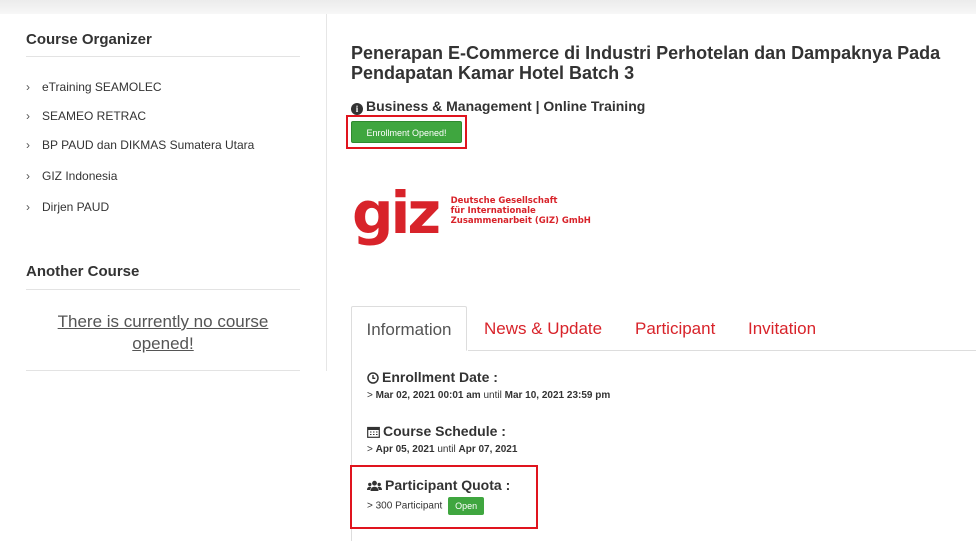 The width and height of the screenshot is (976, 541). Describe the element at coordinates (396, 213) in the screenshot. I see `logo-mark: giz` at that location.